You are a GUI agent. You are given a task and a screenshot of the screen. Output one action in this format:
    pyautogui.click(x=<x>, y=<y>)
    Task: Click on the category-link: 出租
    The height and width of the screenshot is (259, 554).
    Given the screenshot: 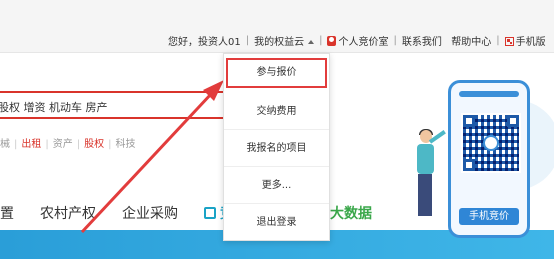 What is the action you would take?
    pyautogui.click(x=31, y=144)
    